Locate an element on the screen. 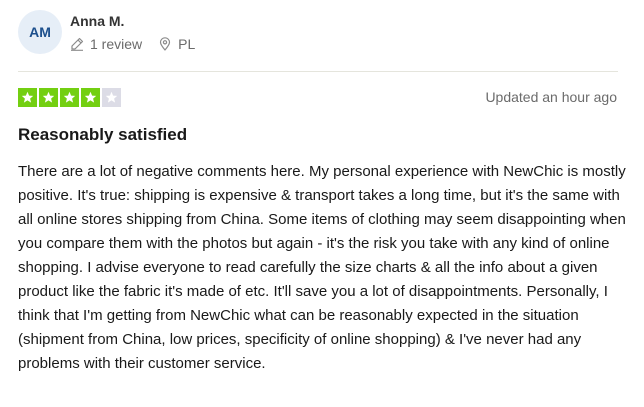  reviewer-meta: 1 review PL is located at coordinates (132, 44).